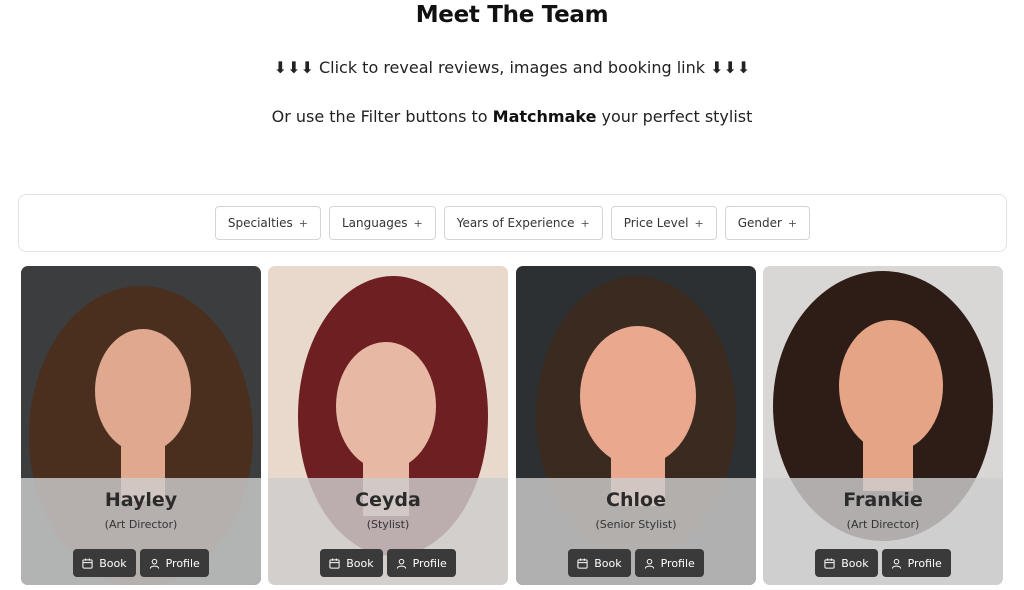 The width and height of the screenshot is (1024, 590). What do you see at coordinates (512, 15) in the screenshot?
I see `page-title: Meet The Team` at bounding box center [512, 15].